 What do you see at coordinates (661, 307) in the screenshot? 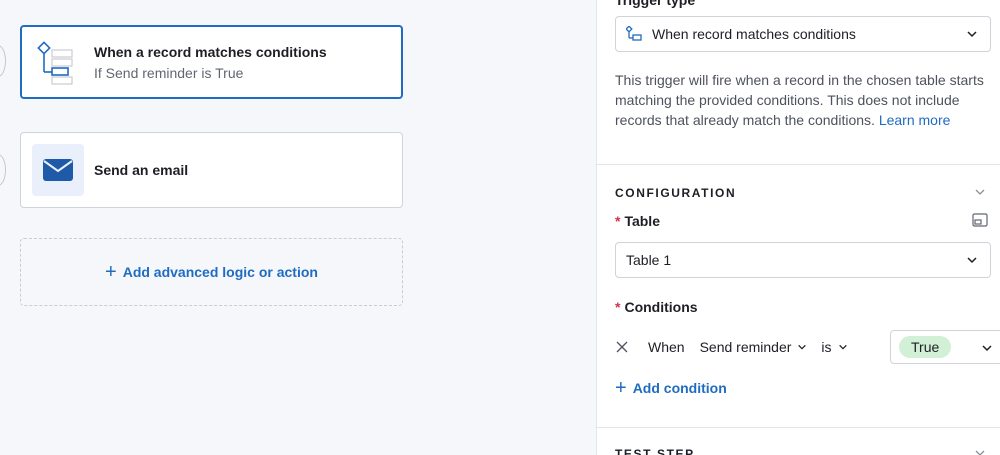
I see `conditions-label-text: Conditions` at bounding box center [661, 307].